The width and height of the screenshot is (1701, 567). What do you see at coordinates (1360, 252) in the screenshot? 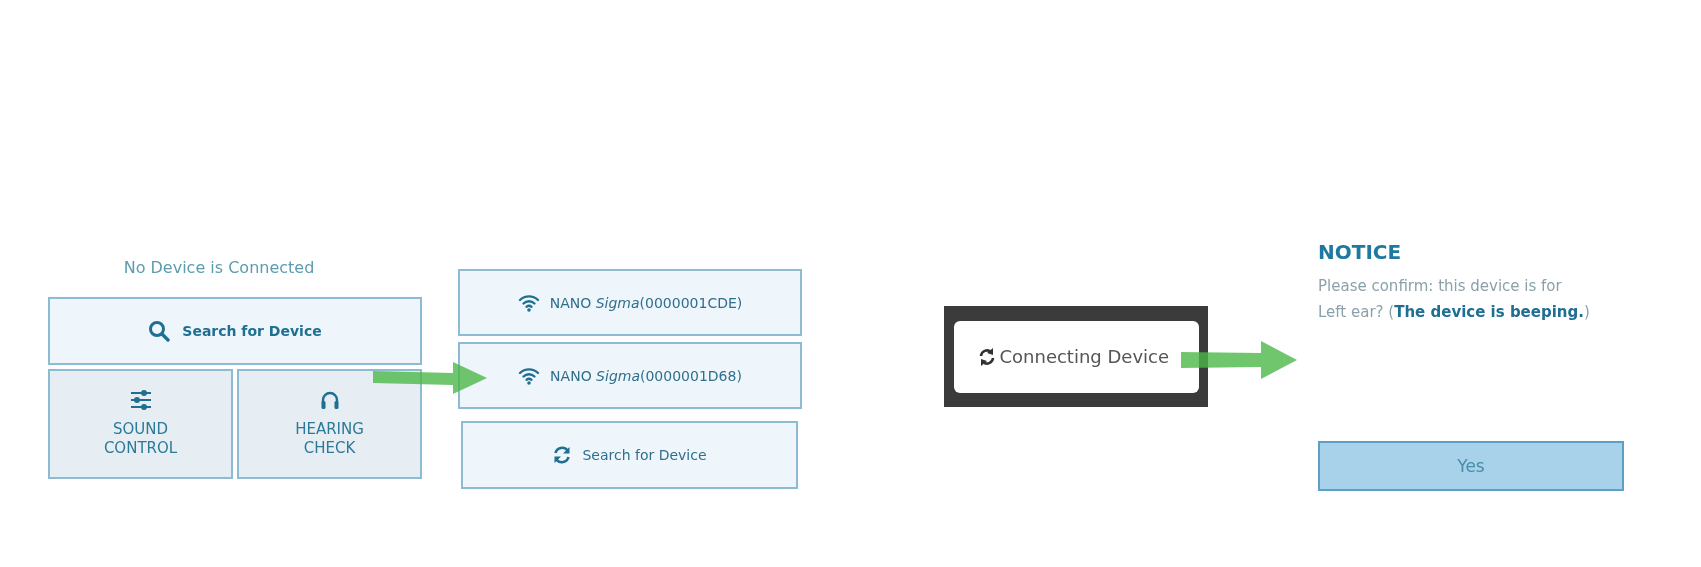
I see `notice-title: NOTICE` at bounding box center [1360, 252].